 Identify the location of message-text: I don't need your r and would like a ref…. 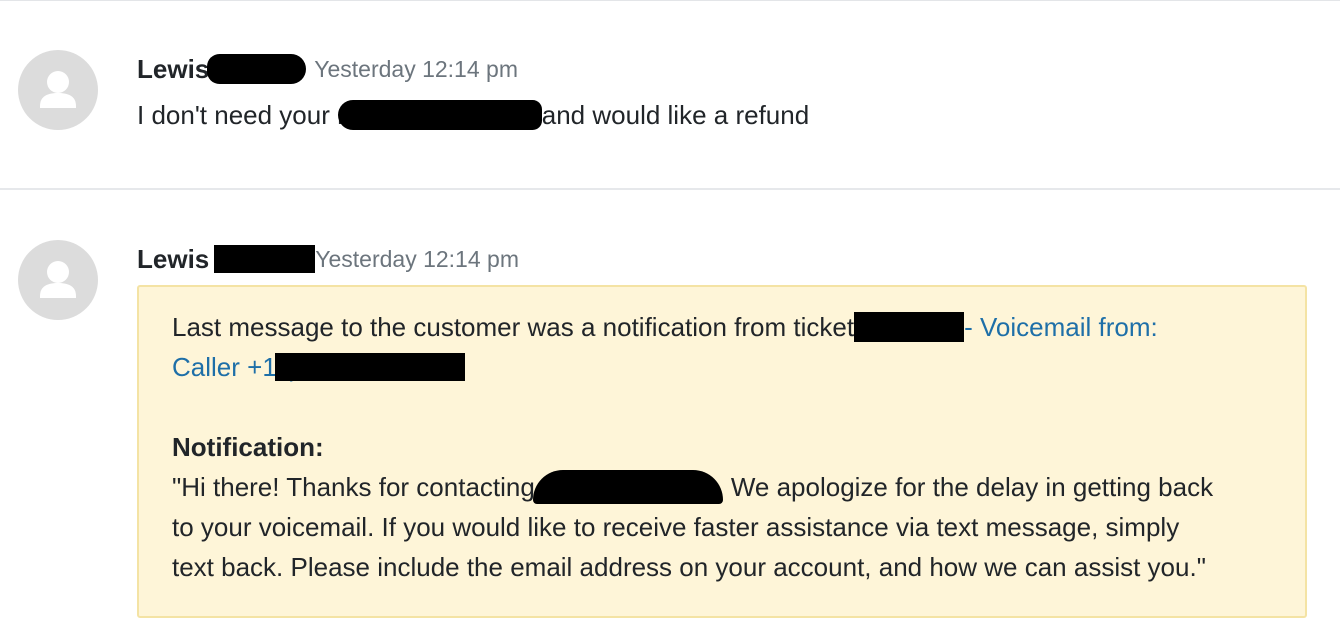
(473, 115).